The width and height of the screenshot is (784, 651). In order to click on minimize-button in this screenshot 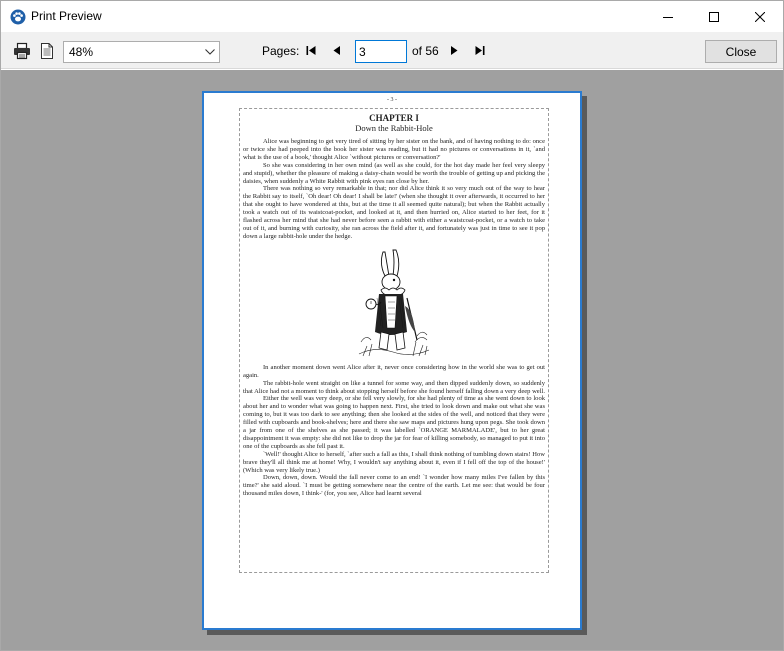, I will do `click(668, 16)`.